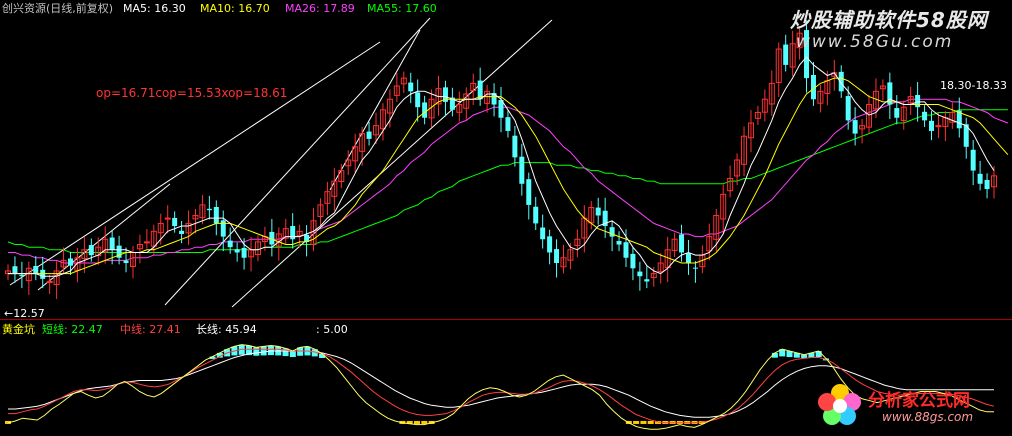 The image size is (1012, 436). I want to click on long-line-label: 长线: 45.94, so click(226, 329).